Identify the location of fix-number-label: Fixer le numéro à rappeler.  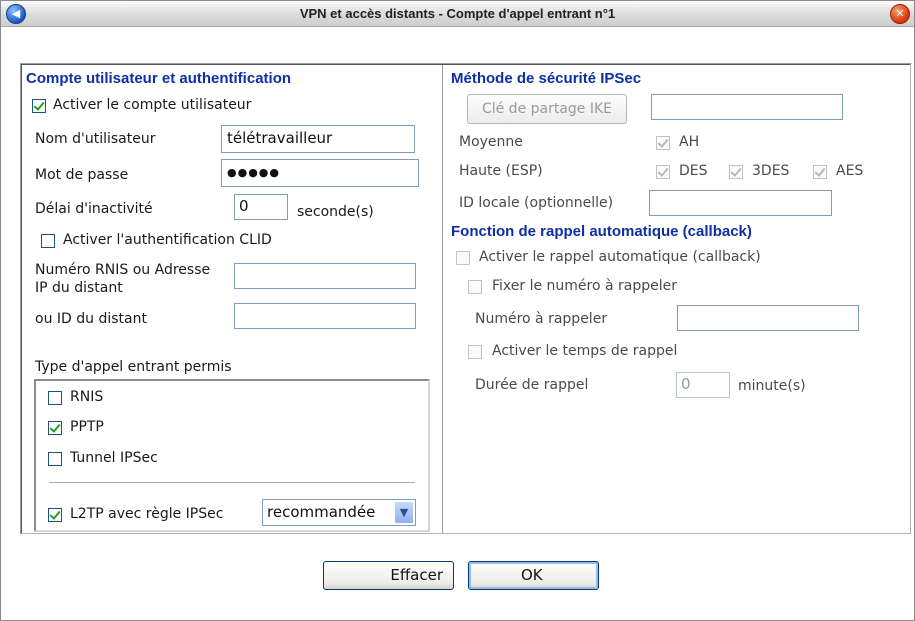
(585, 286).